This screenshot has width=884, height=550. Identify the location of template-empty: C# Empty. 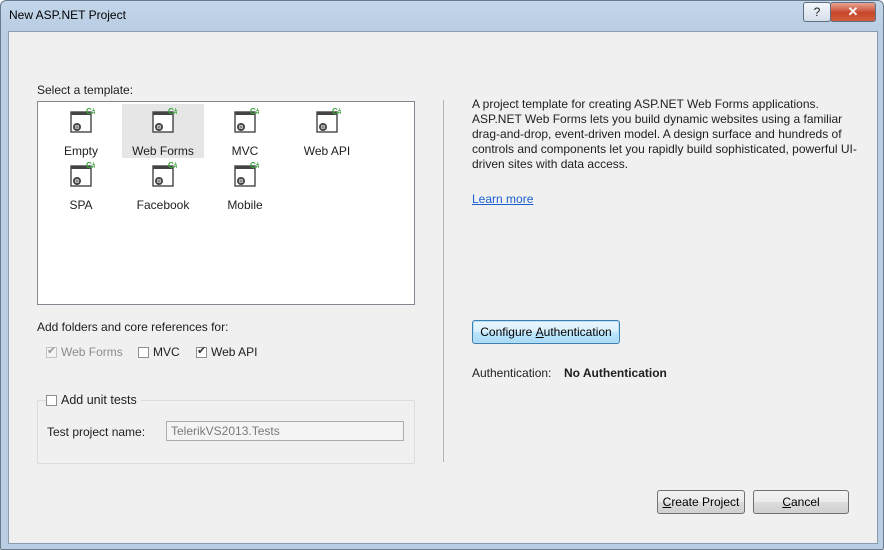
(81, 131).